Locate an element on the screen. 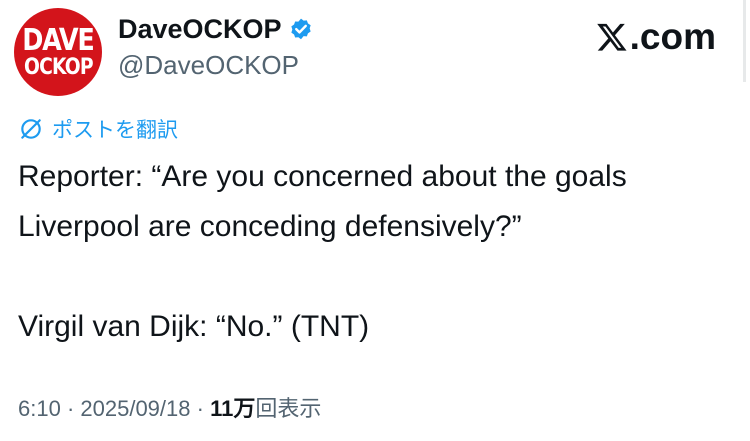 The width and height of the screenshot is (750, 441). verified-badge-icon is located at coordinates (301, 30).